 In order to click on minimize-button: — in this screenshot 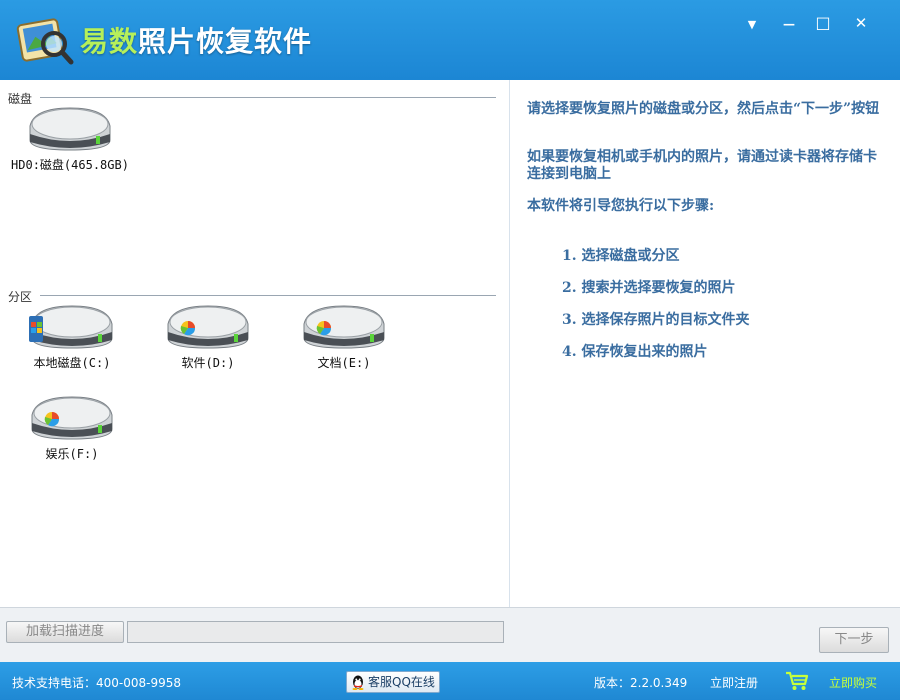, I will do `click(789, 23)`.